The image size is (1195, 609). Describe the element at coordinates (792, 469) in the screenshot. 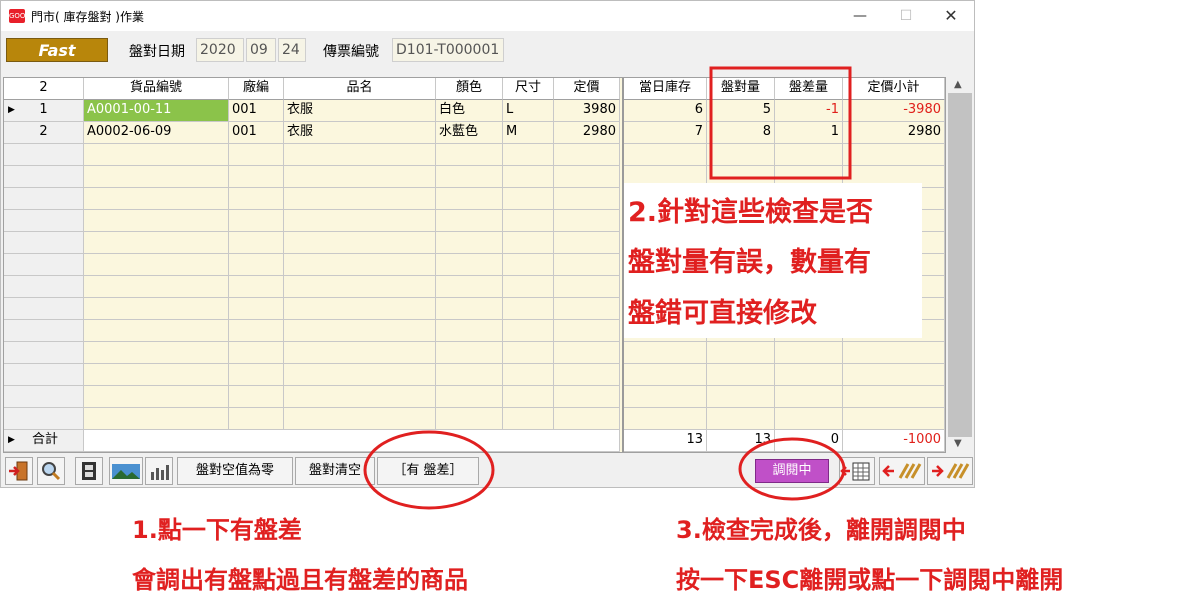

I see `reading-highlight-circle` at that location.